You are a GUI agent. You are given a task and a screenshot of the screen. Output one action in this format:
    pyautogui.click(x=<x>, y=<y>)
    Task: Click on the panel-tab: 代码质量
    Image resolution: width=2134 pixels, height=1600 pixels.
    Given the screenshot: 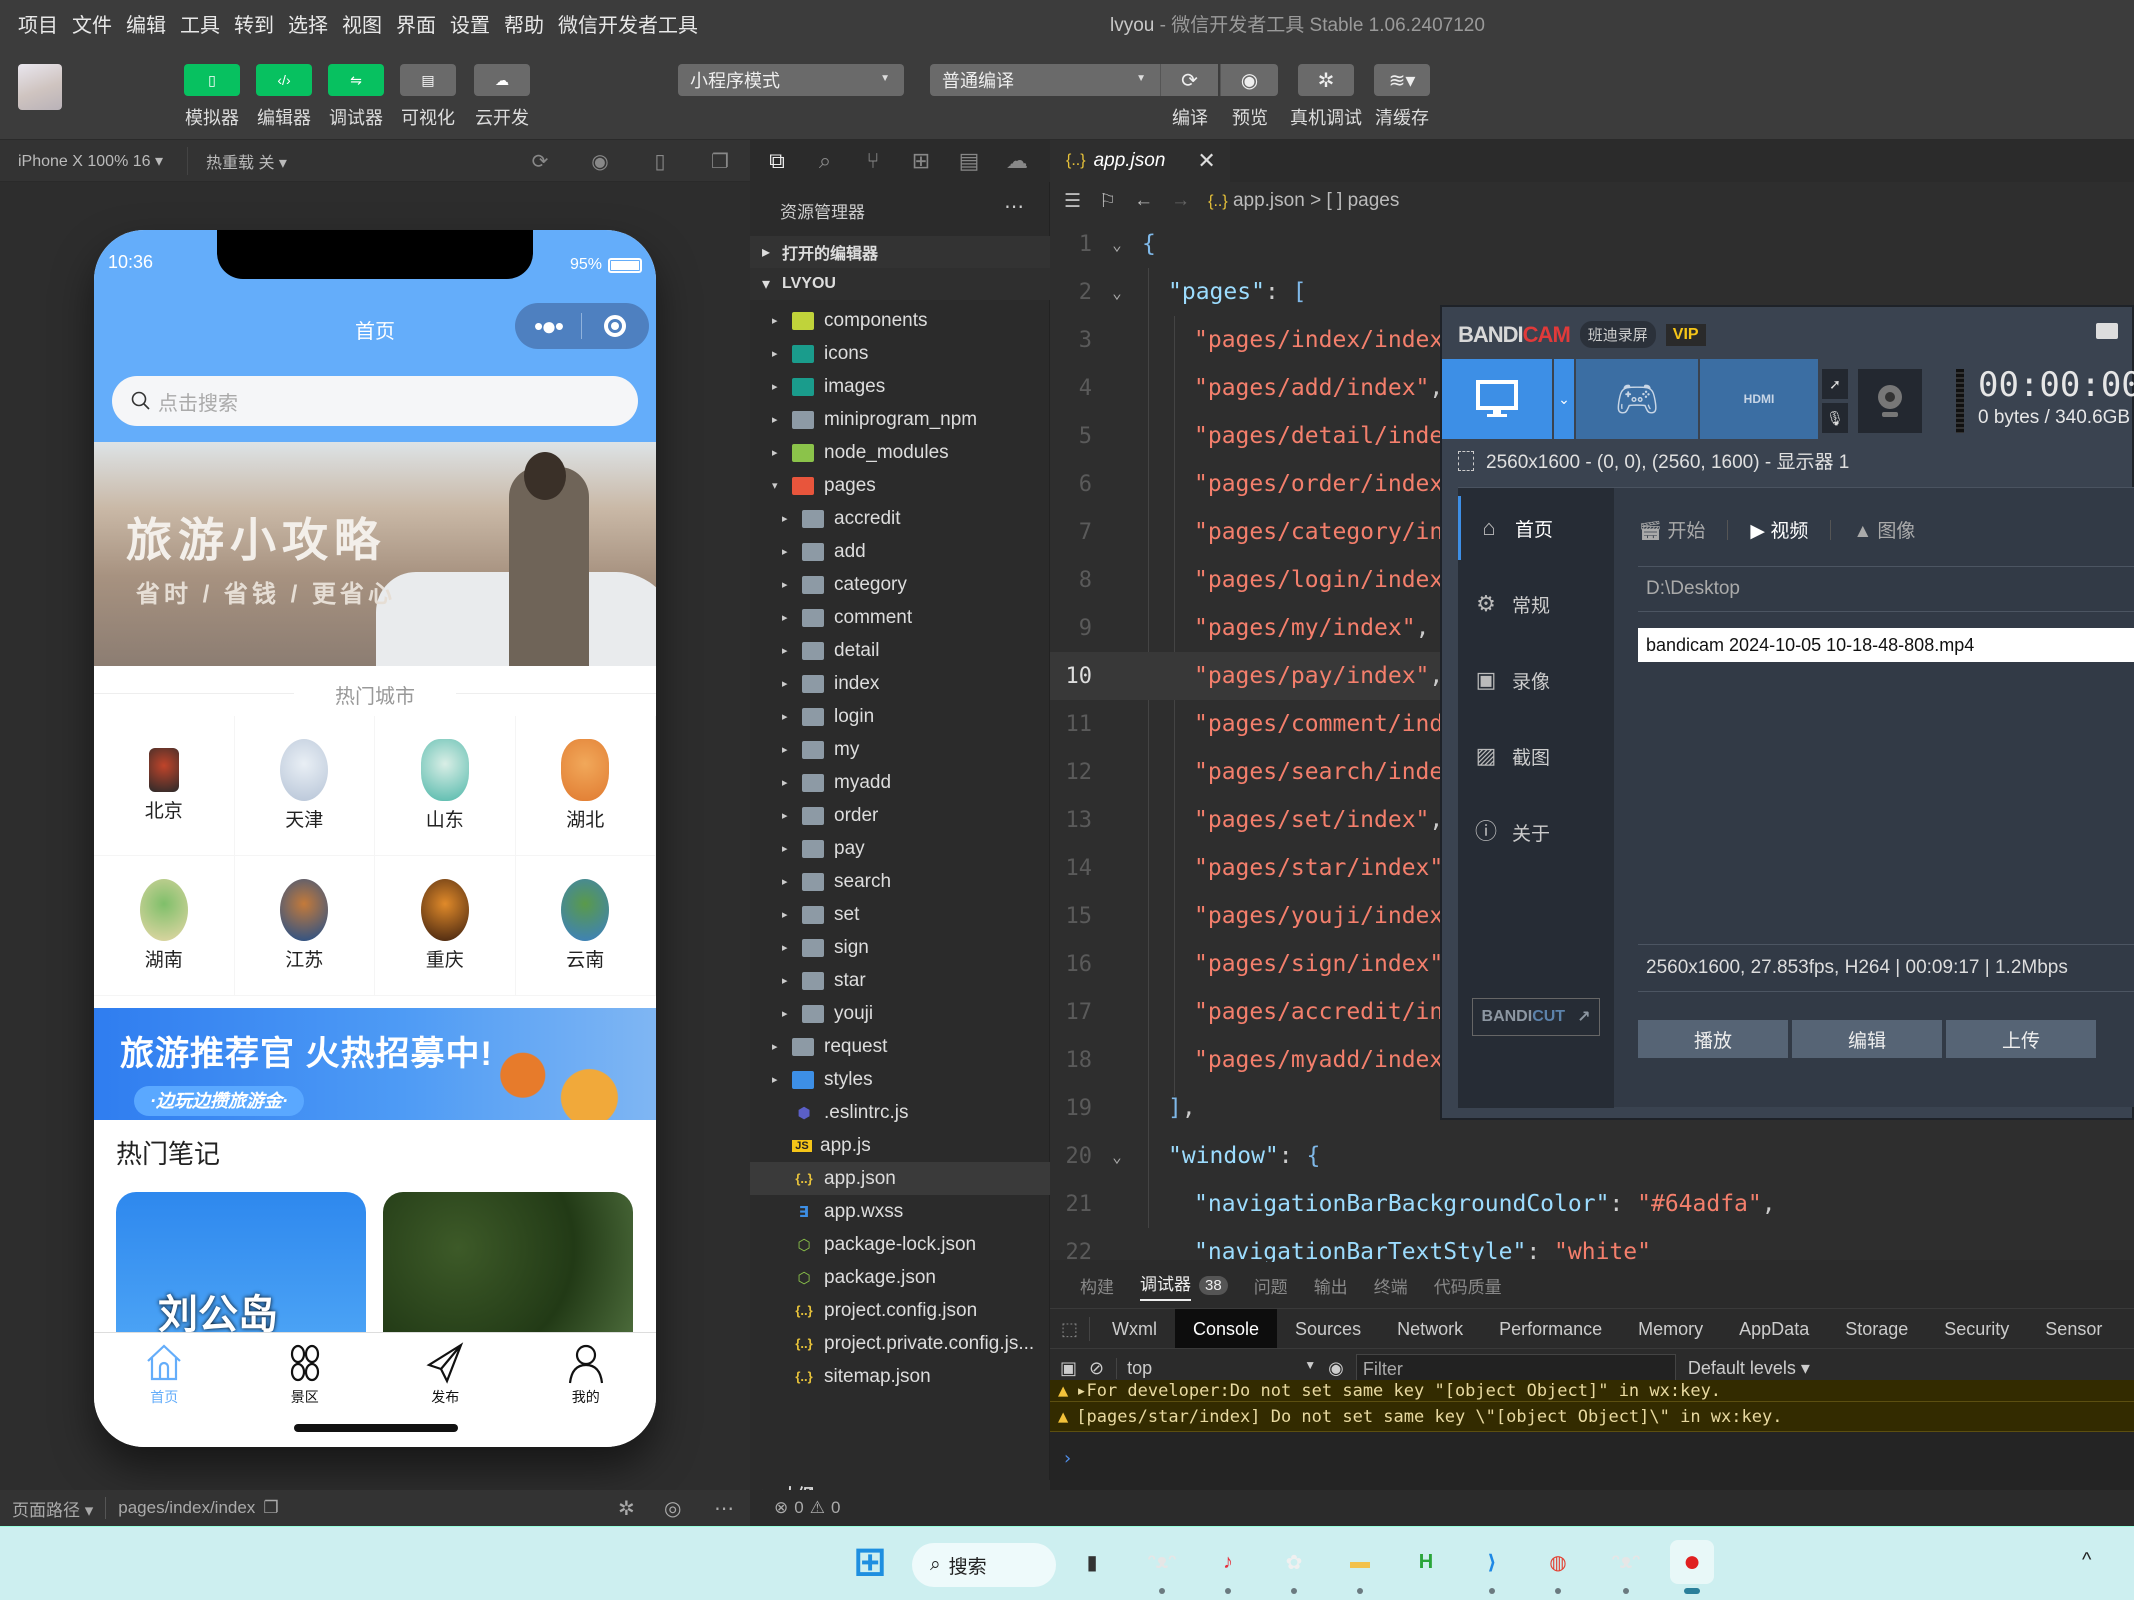 What is the action you would take?
    pyautogui.click(x=1468, y=1285)
    